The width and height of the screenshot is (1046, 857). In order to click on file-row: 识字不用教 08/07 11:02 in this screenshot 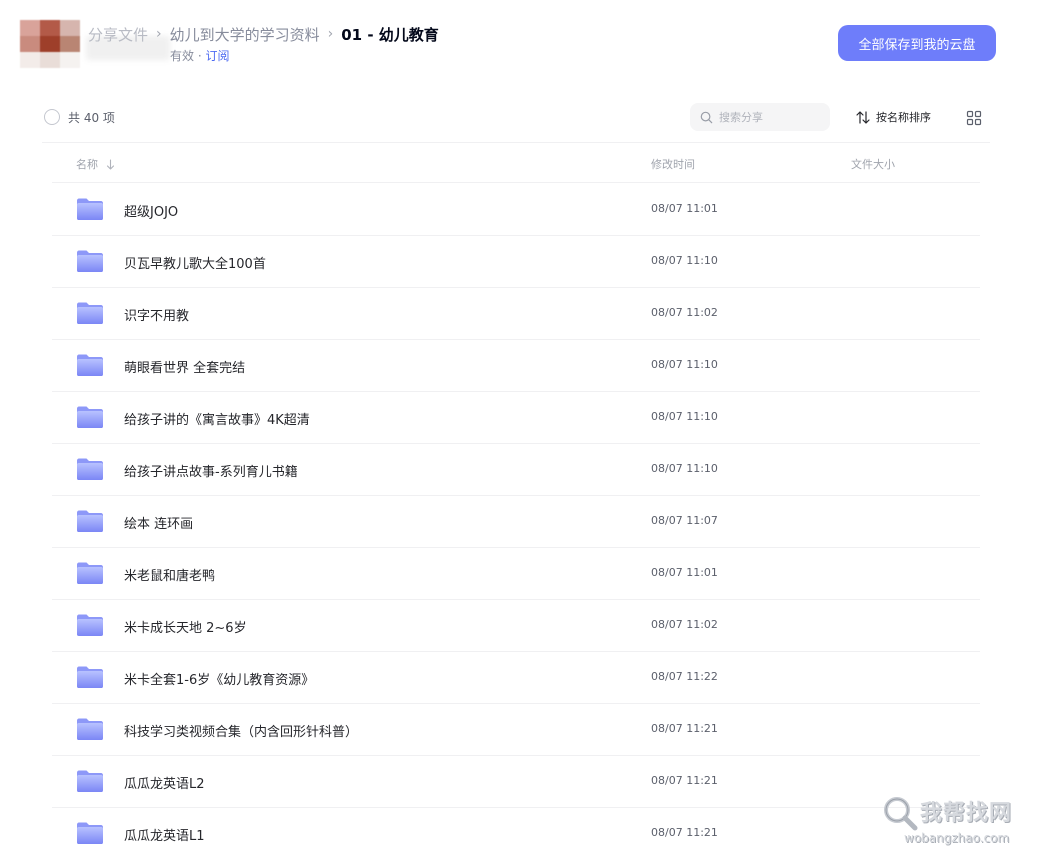, I will do `click(516, 314)`.